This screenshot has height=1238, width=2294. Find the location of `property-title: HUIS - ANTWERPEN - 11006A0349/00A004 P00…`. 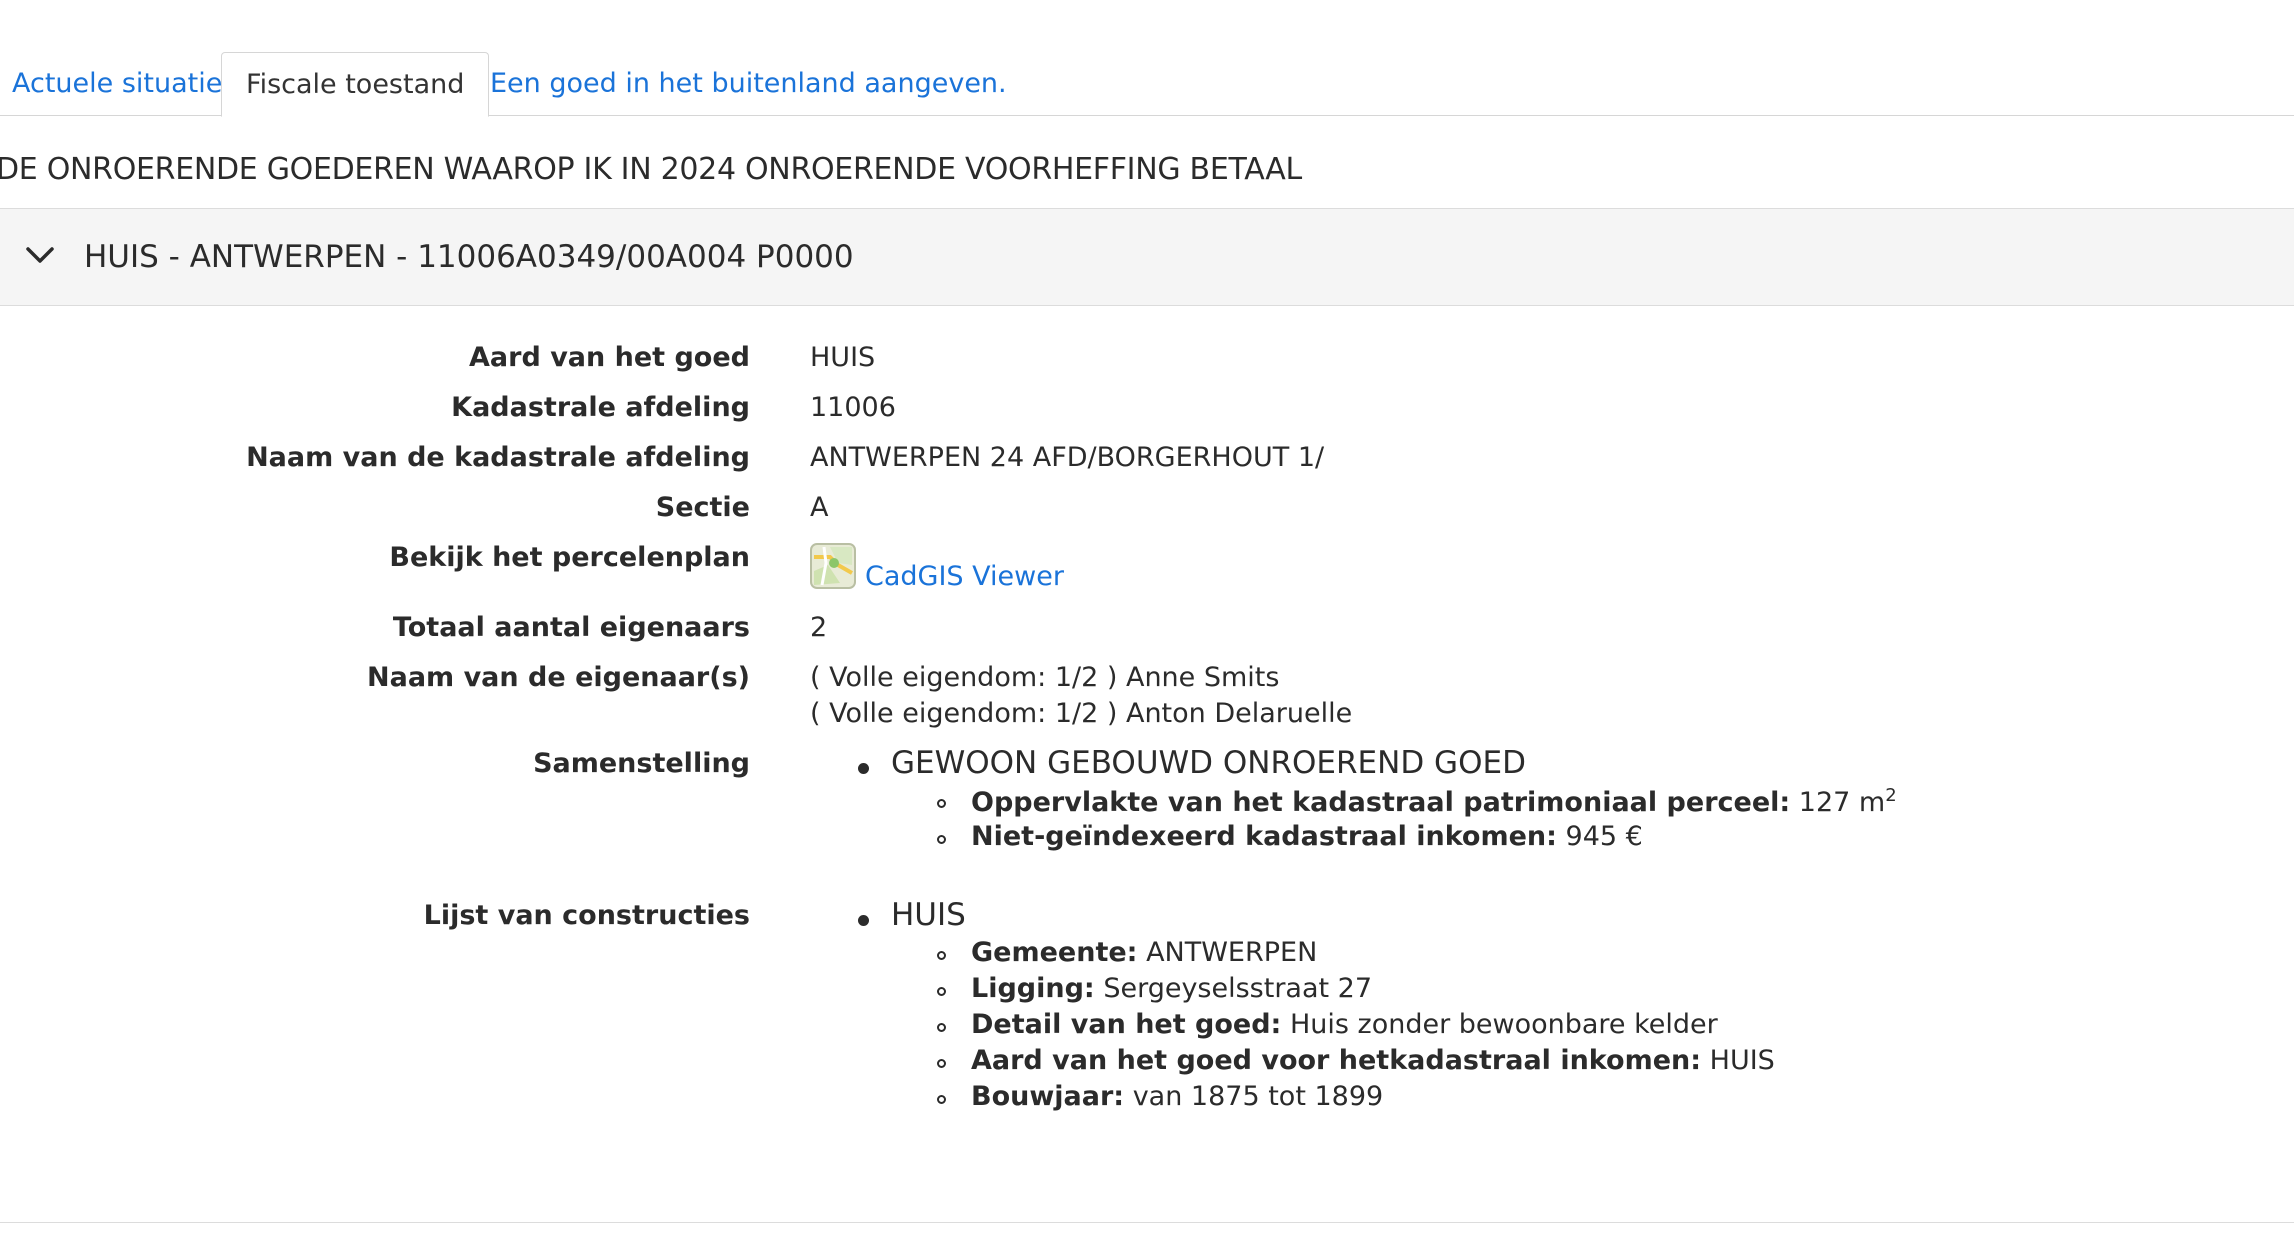

property-title: HUIS - ANTWERPEN - 11006A0349/00A004 P00… is located at coordinates (469, 257).